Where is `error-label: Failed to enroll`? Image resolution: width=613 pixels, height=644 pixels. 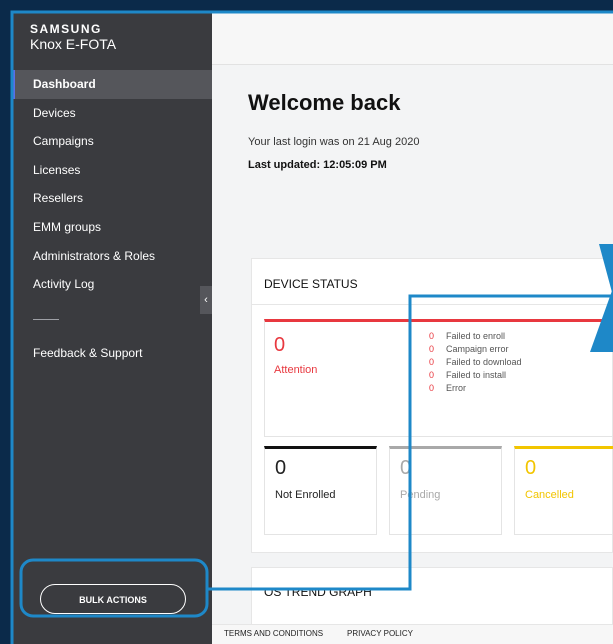
error-label: Failed to enroll is located at coordinates (476, 336).